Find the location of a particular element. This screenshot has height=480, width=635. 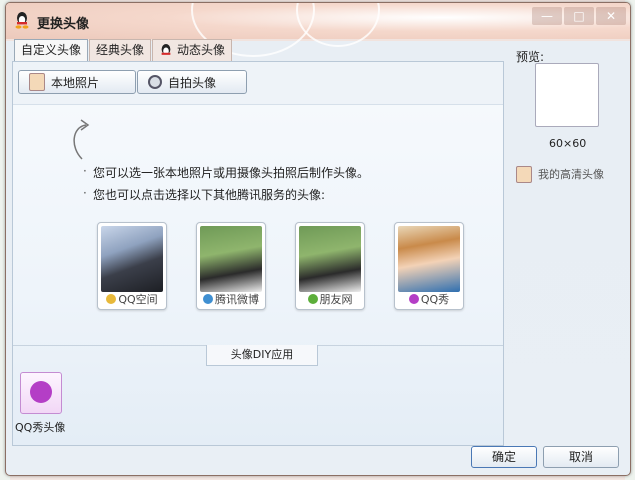

star-icon is located at coordinates (111, 299).